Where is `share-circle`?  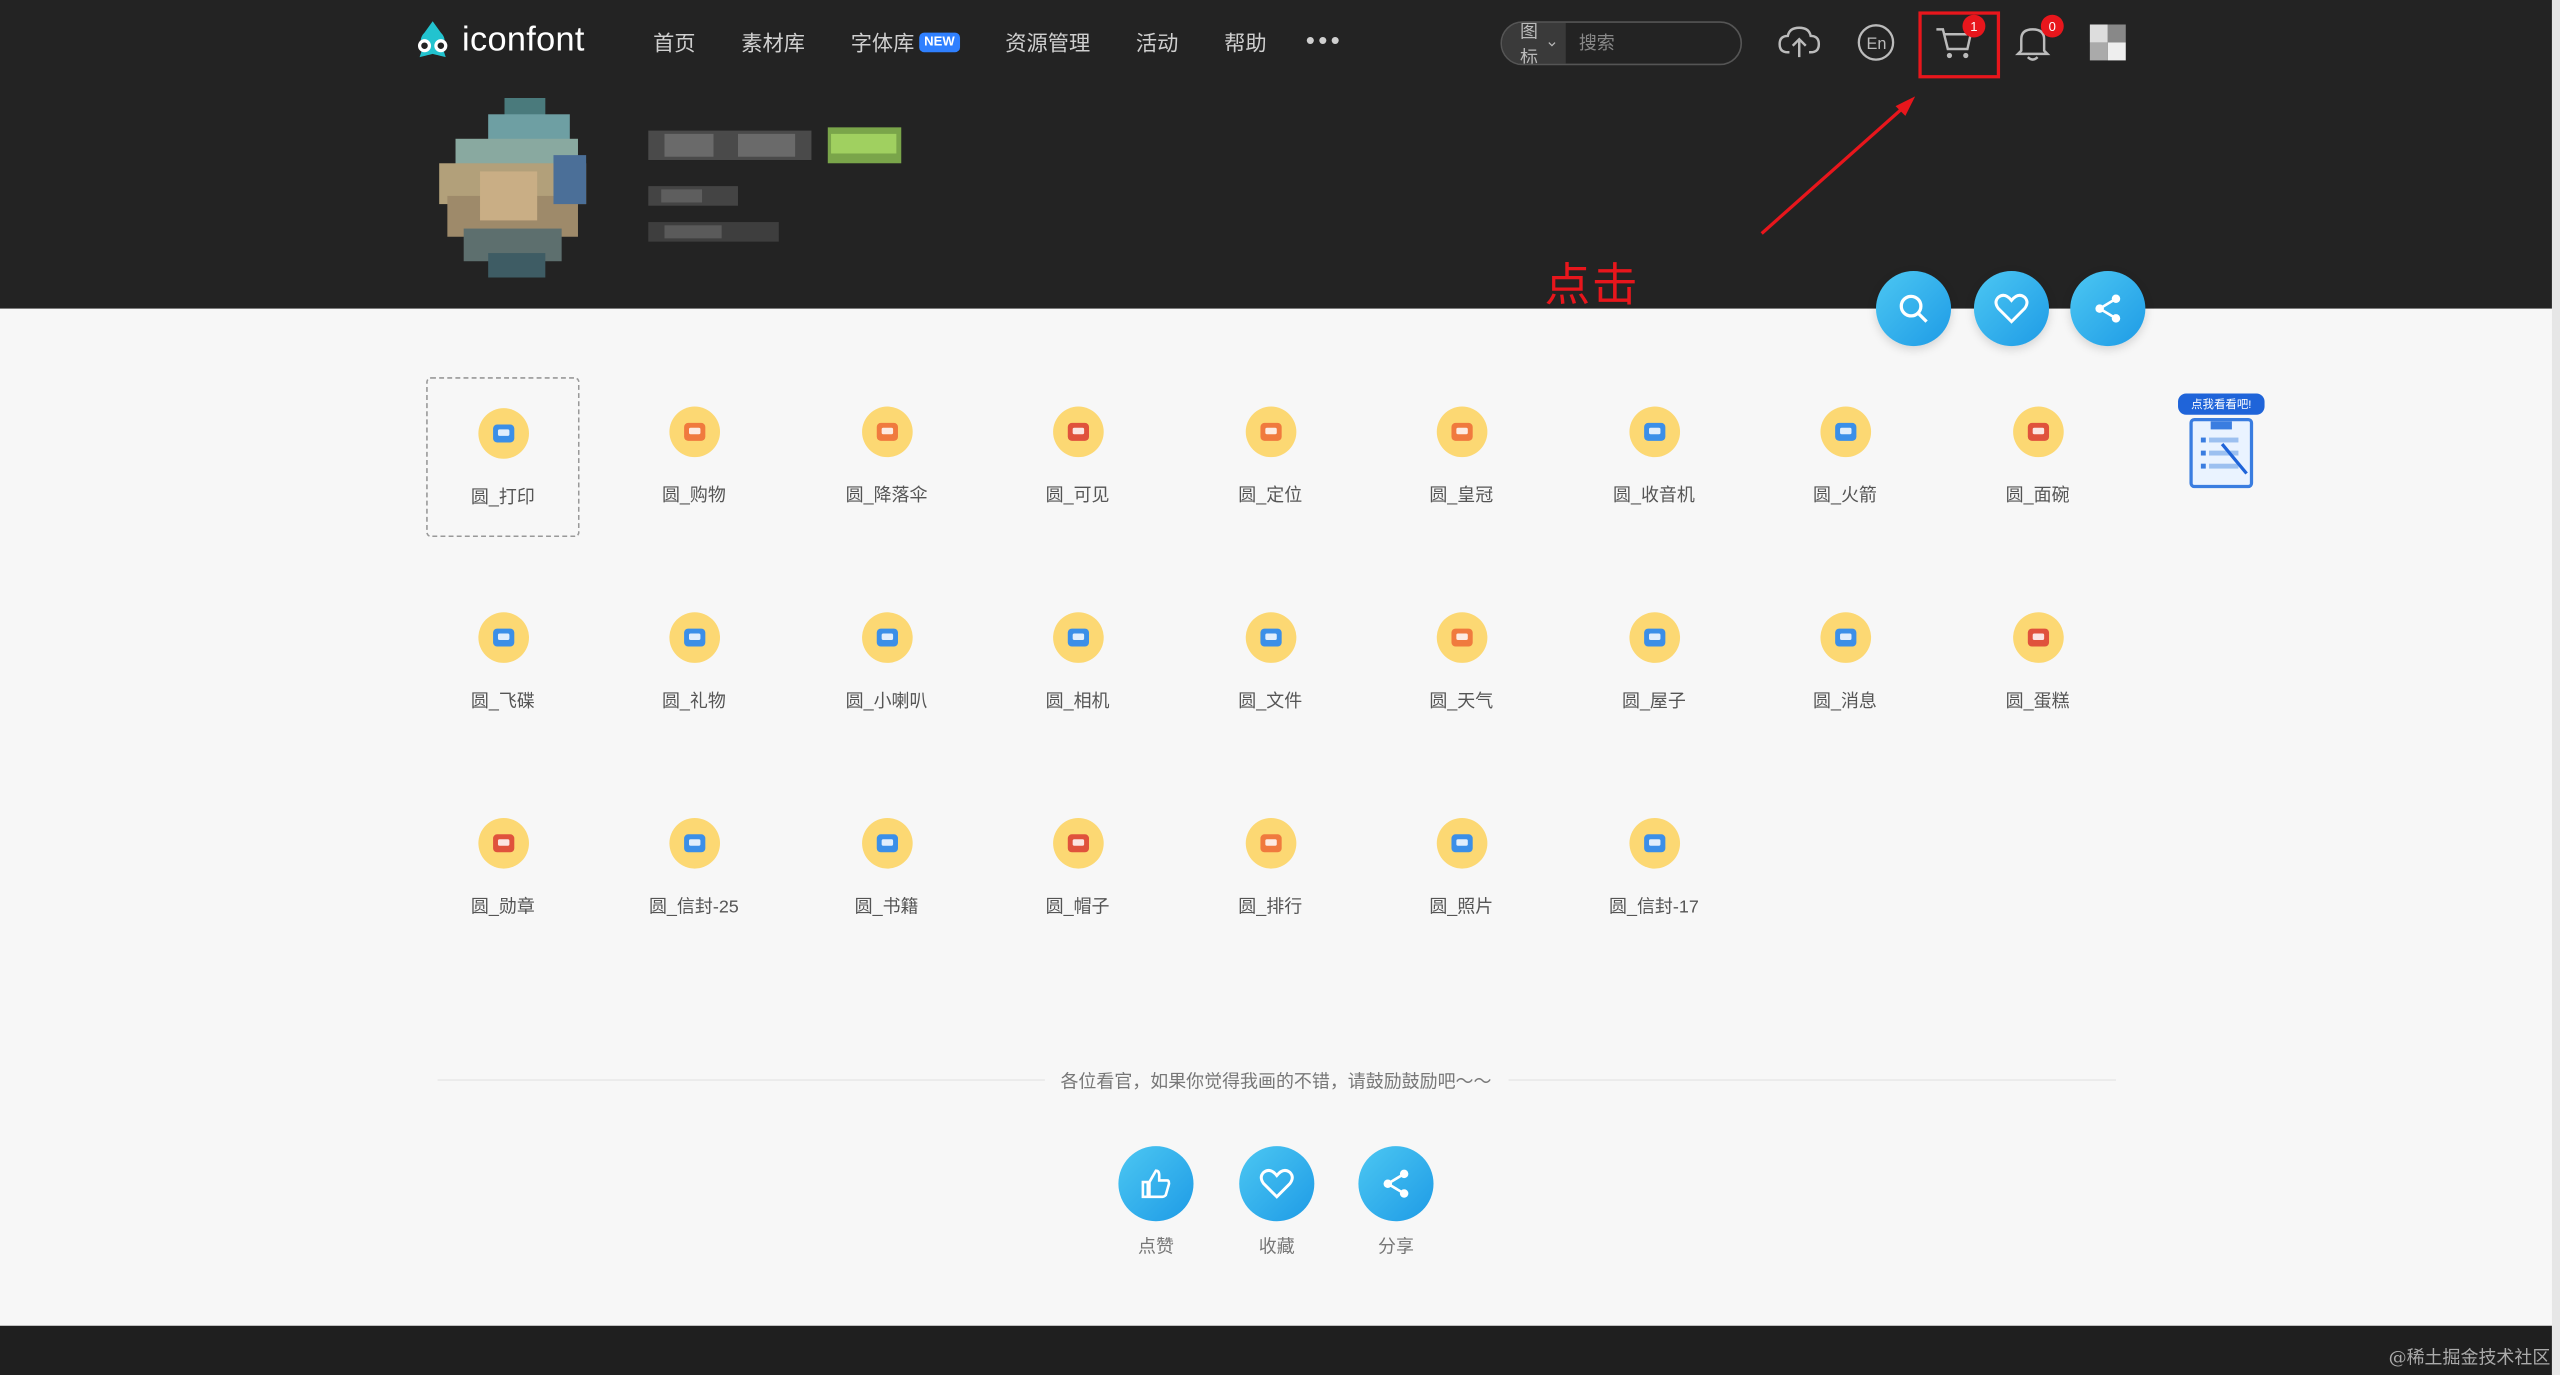 share-circle is located at coordinates (1396, 1184).